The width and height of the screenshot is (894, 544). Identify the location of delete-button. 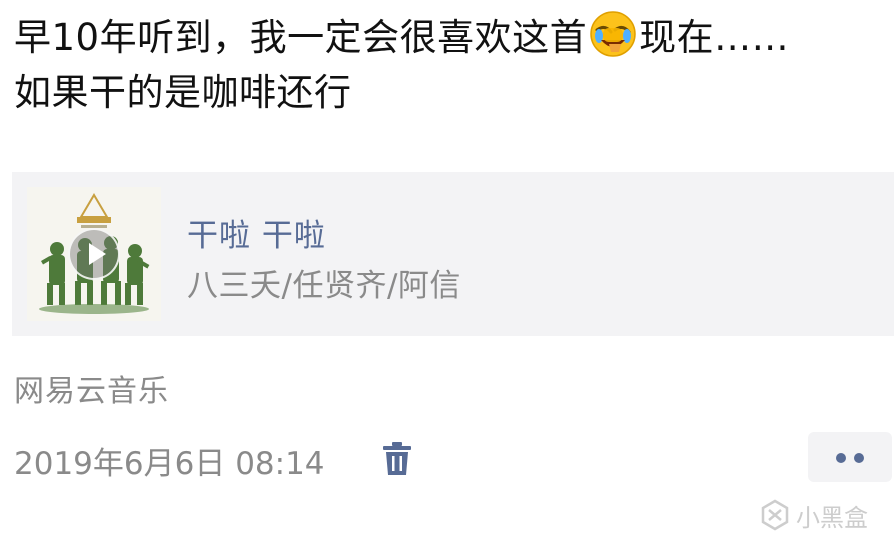
(397, 459).